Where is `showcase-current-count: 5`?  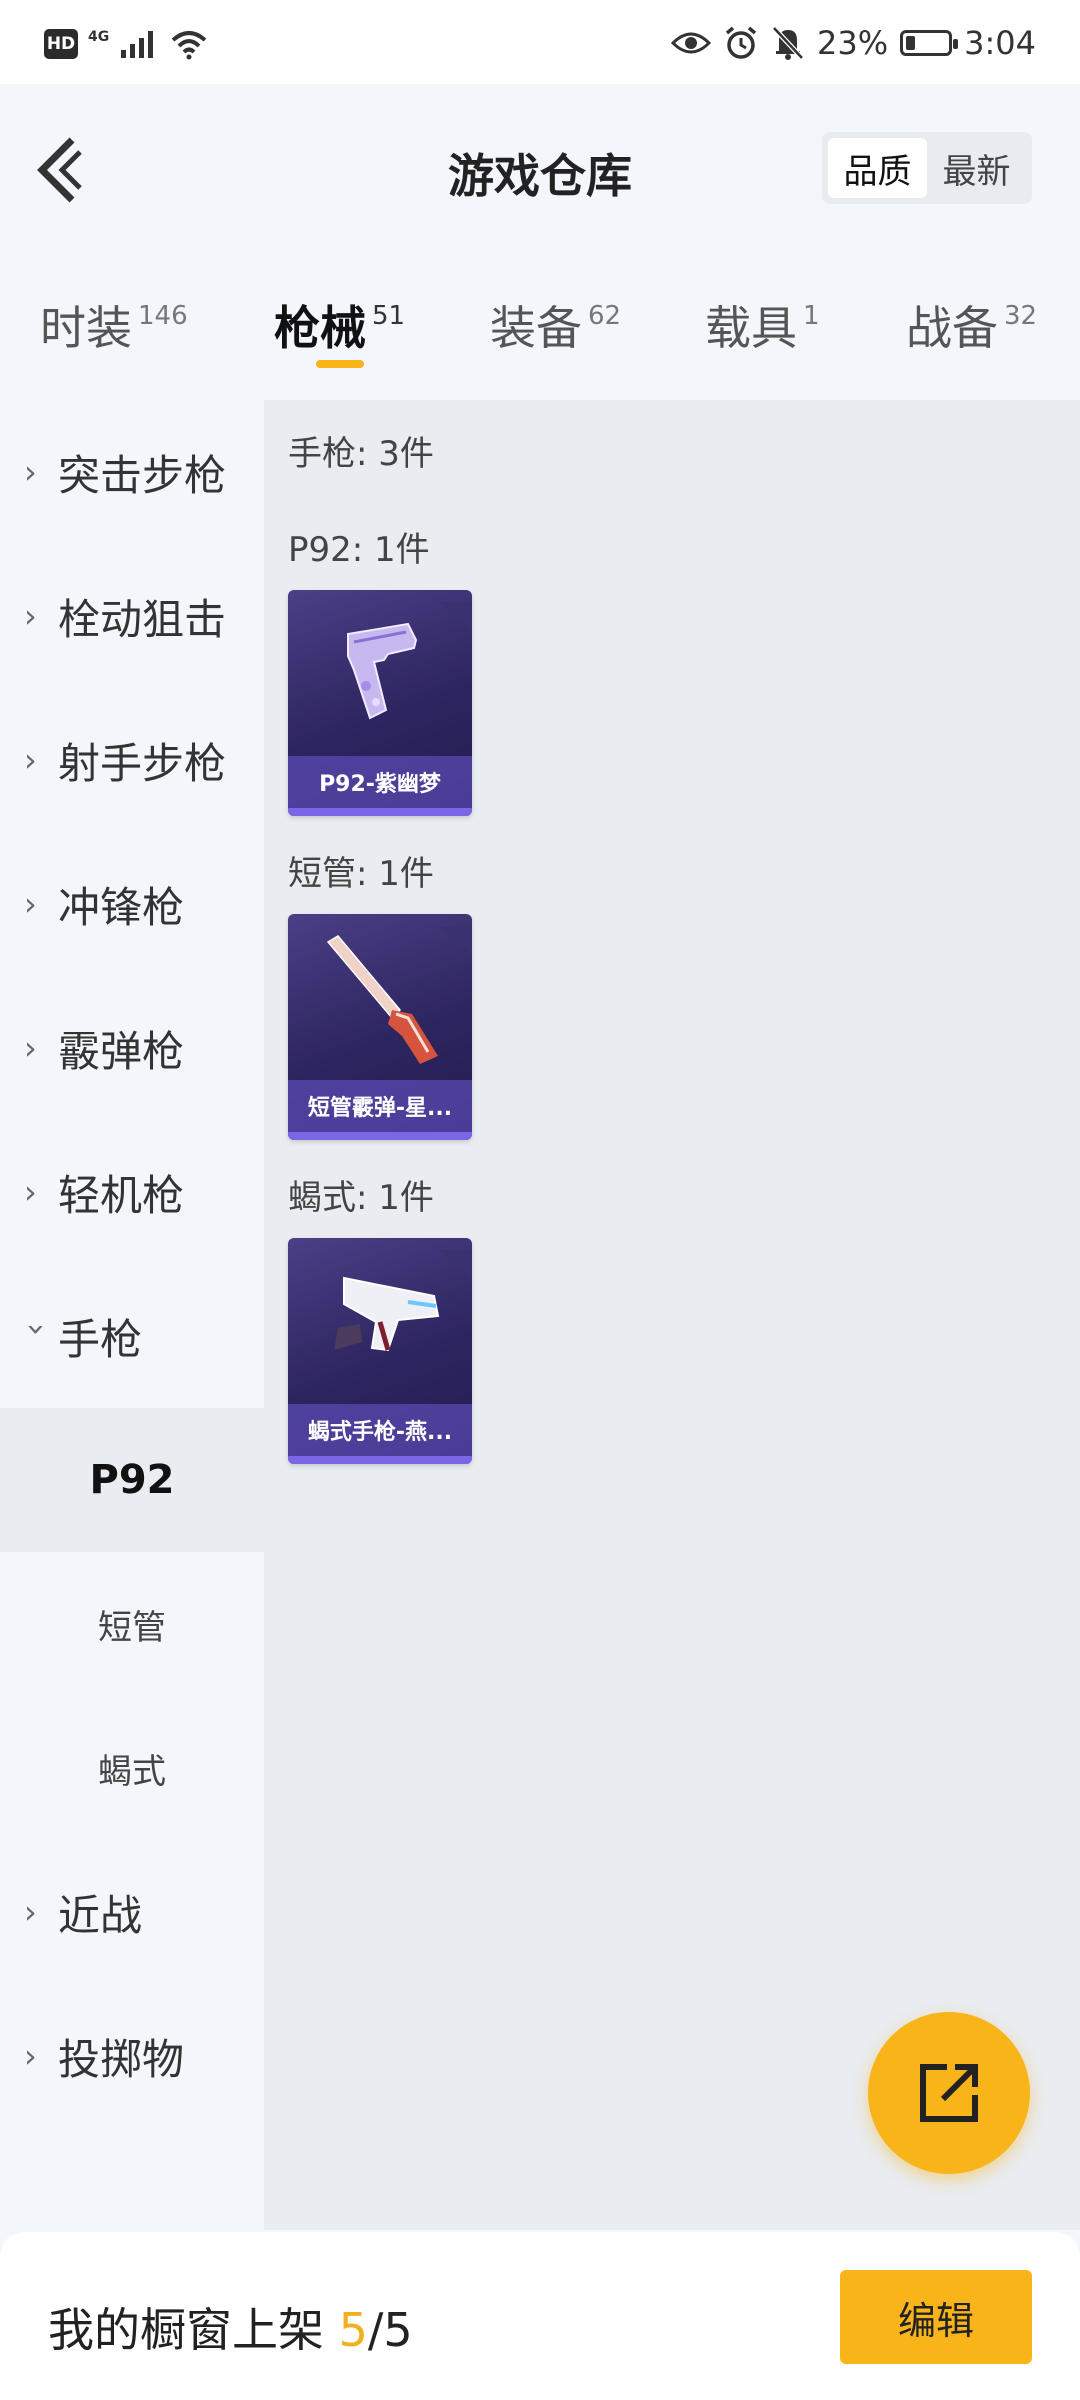
showcase-current-count: 5 is located at coordinates (353, 2330).